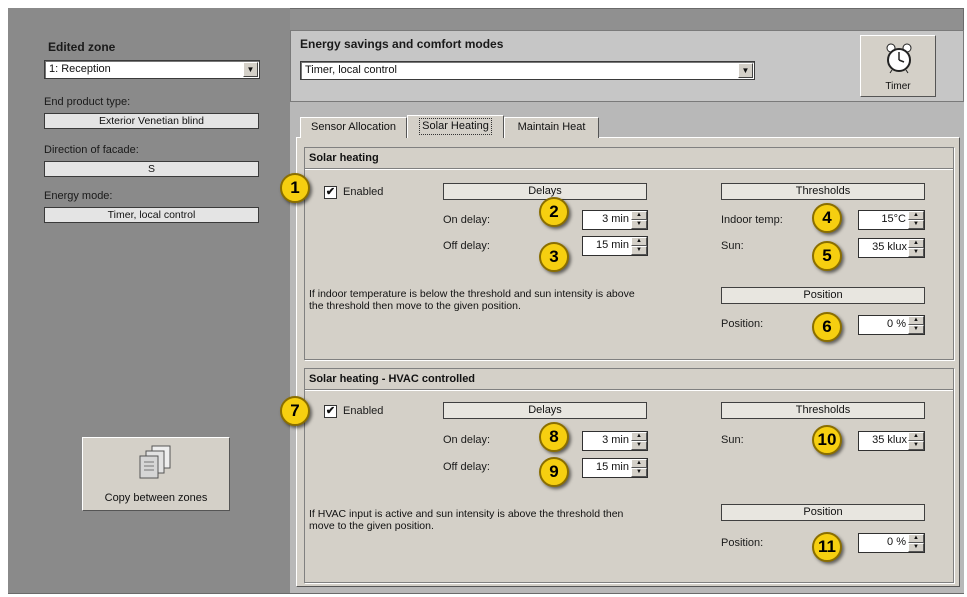  I want to click on facade-label: Direction of facade:, so click(91, 150).